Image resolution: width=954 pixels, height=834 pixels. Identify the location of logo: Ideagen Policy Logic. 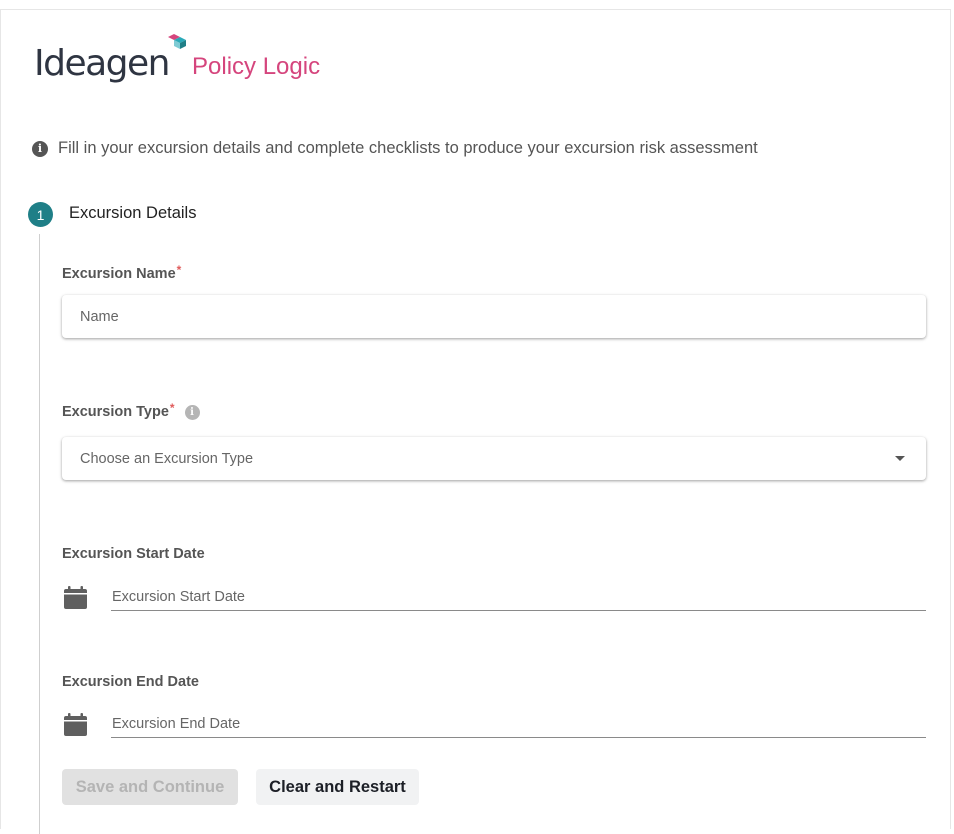
(177, 59).